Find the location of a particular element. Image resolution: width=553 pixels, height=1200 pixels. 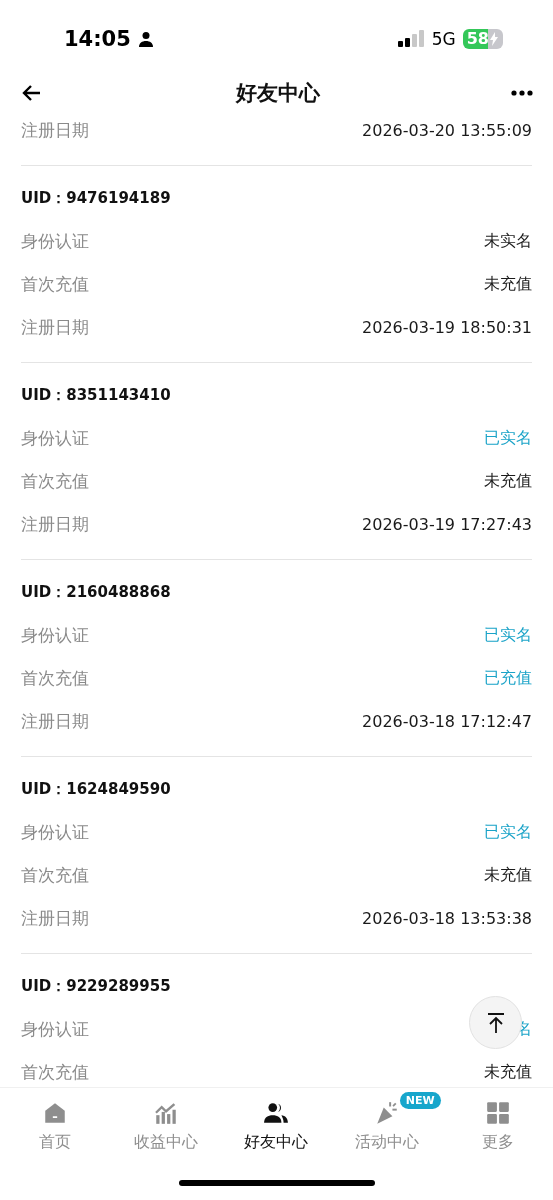

field-value: 未实名 is located at coordinates (508, 241).